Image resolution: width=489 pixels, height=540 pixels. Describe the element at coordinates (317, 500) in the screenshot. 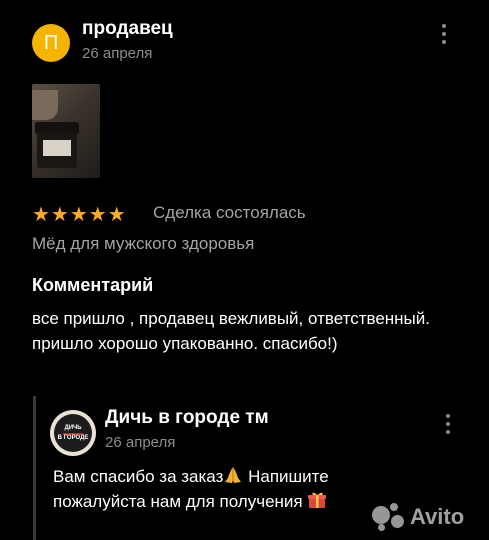

I see `gift-emoji` at that location.